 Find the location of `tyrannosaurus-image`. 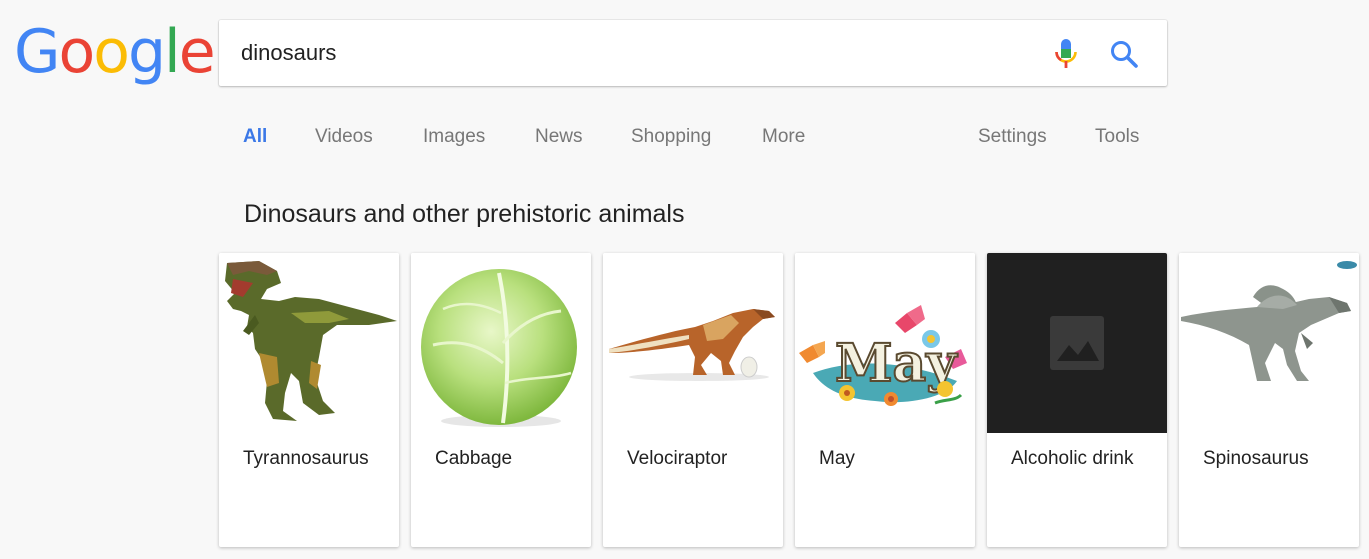

tyrannosaurus-image is located at coordinates (309, 343).